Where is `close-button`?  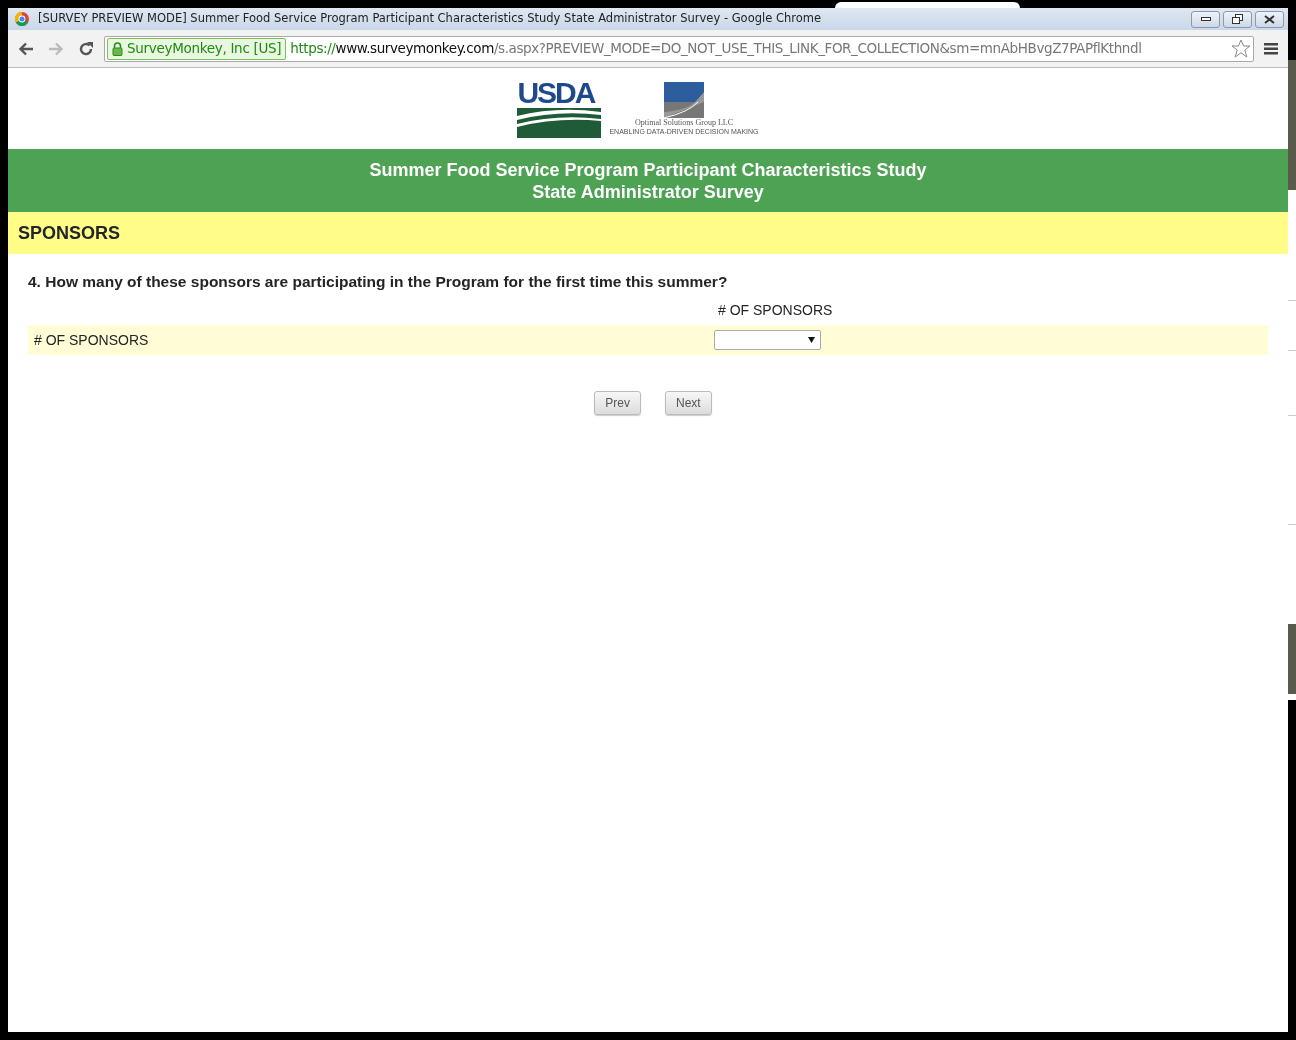
close-button is located at coordinates (1269, 19).